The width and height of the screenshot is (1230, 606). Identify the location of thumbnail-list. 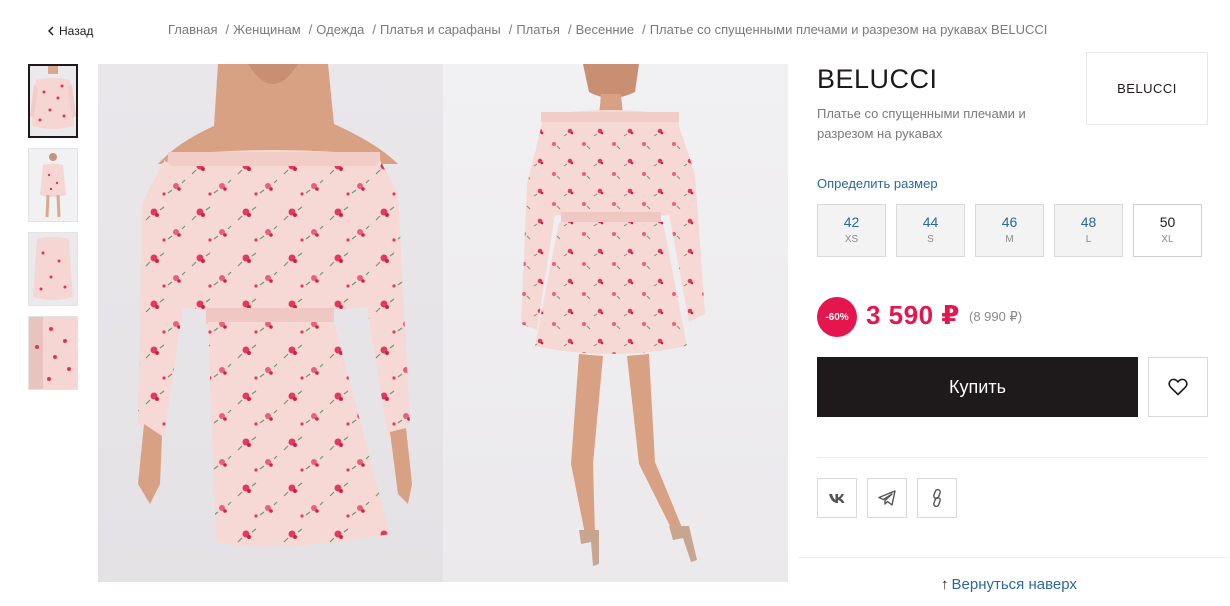
(53, 232).